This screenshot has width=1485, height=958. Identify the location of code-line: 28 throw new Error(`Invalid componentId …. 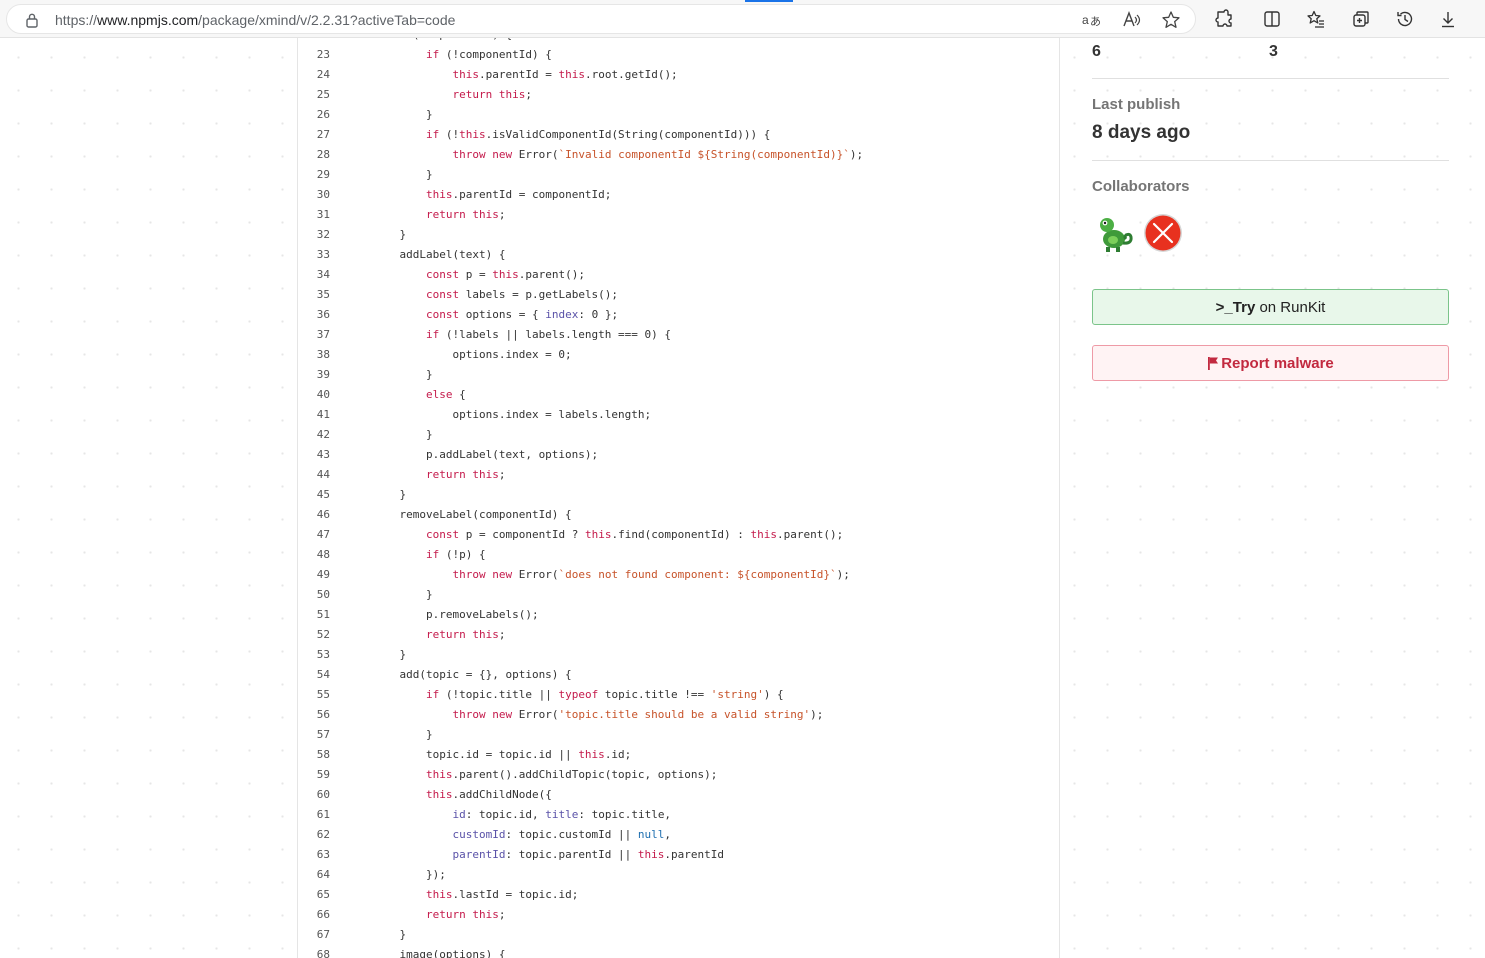
(678, 155).